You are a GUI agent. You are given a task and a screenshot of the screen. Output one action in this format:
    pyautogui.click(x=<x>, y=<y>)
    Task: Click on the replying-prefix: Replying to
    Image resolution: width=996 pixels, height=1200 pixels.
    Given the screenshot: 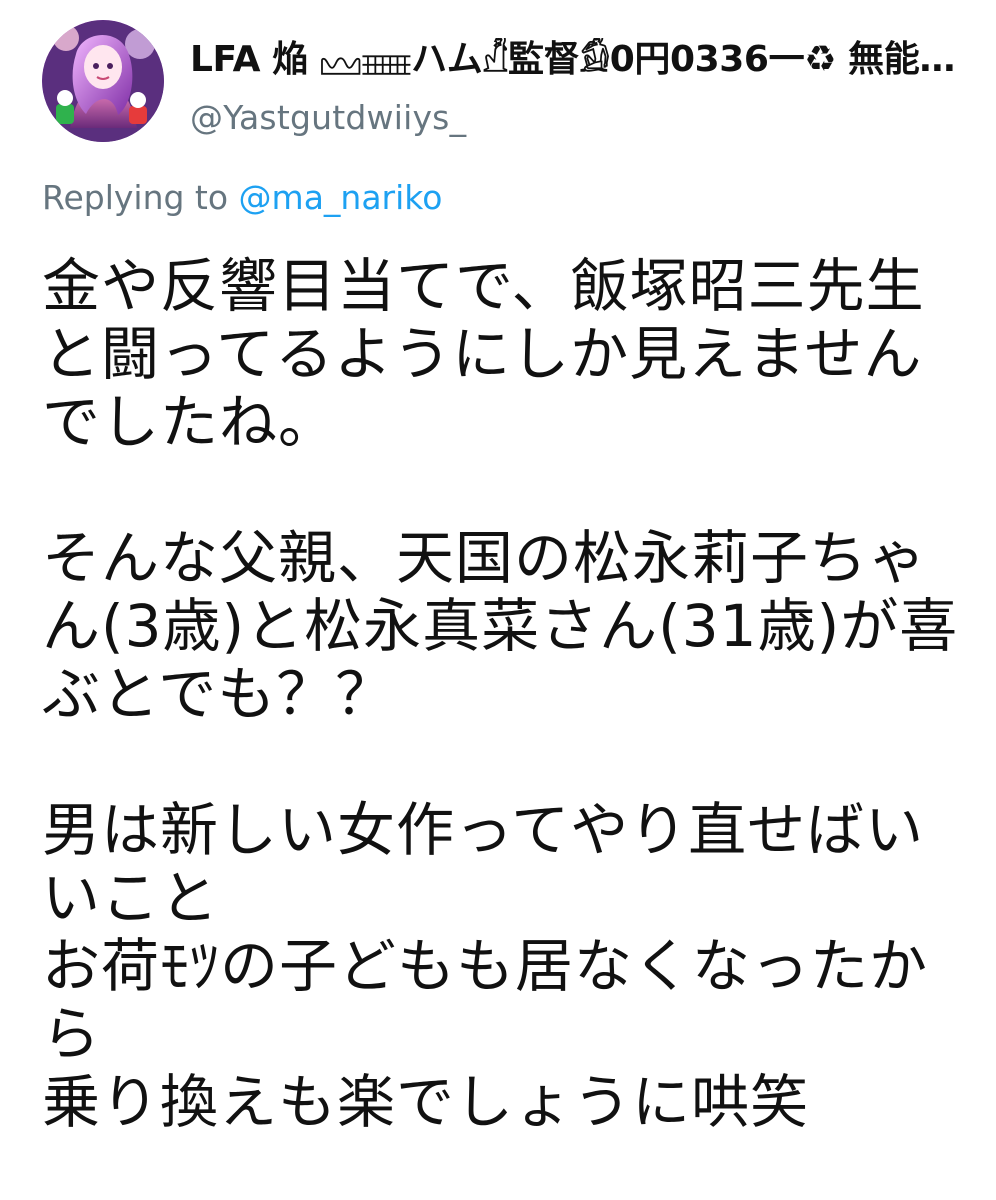 What is the action you would take?
    pyautogui.click(x=135, y=197)
    